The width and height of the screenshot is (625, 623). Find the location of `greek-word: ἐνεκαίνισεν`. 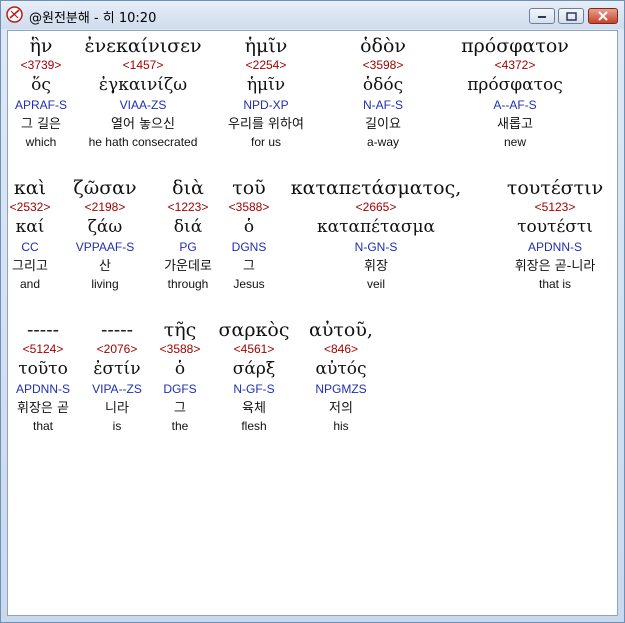

greek-word: ἐνεκαίνισεν is located at coordinates (143, 46).